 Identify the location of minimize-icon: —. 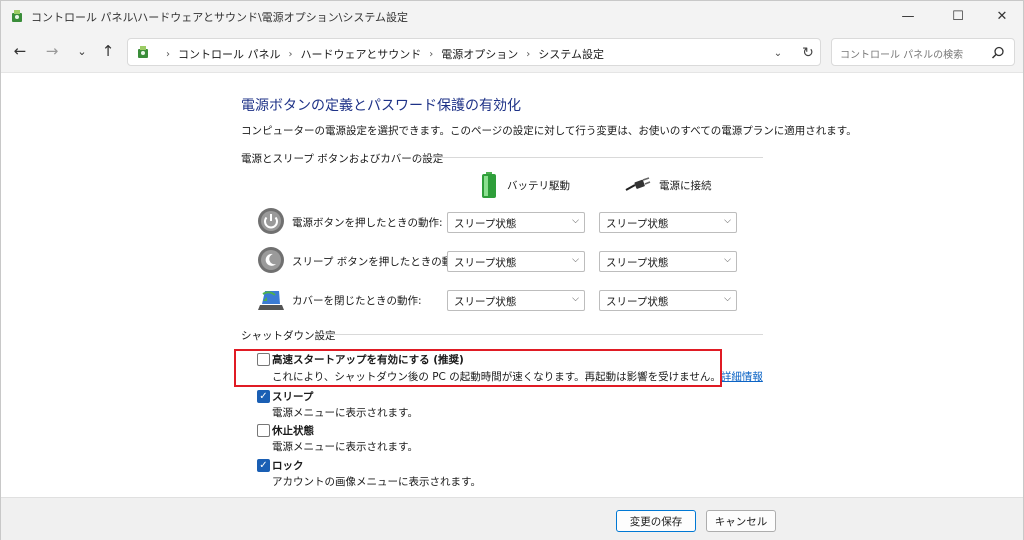
(908, 16).